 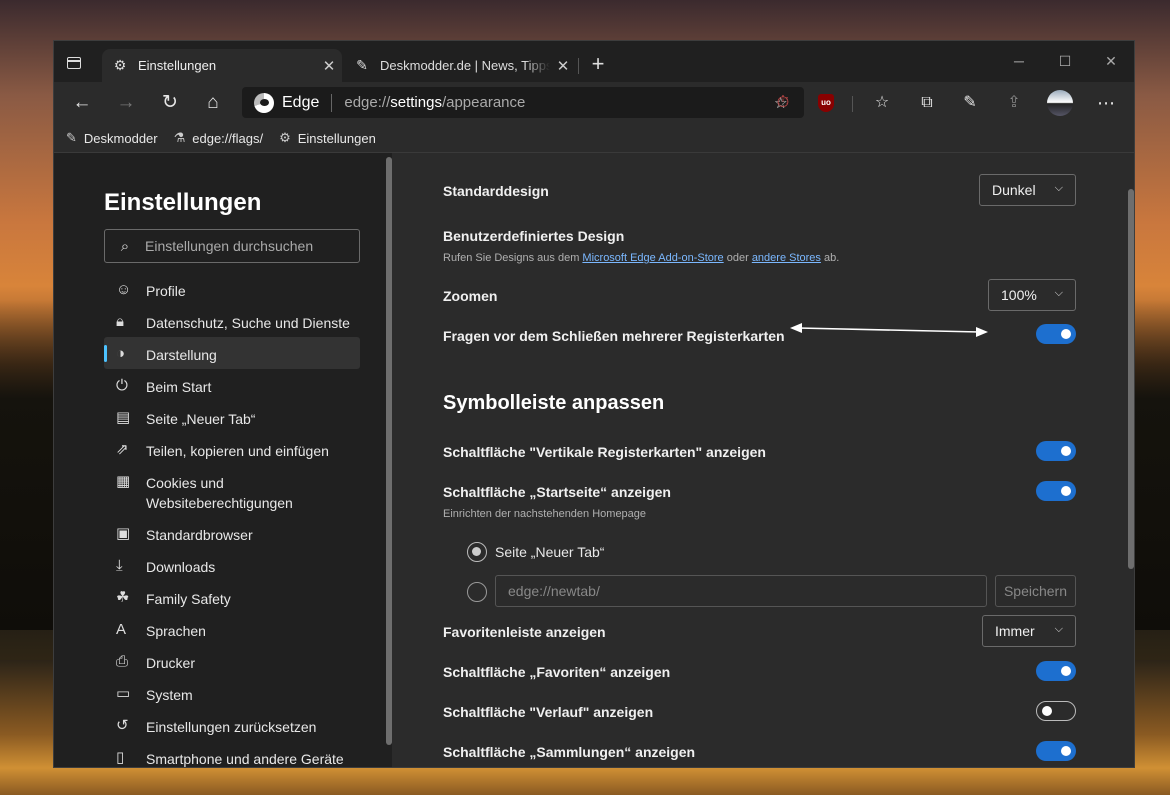 I want to click on custom-design-label: Benutzerdefiniertes Design, so click(x=534, y=236).